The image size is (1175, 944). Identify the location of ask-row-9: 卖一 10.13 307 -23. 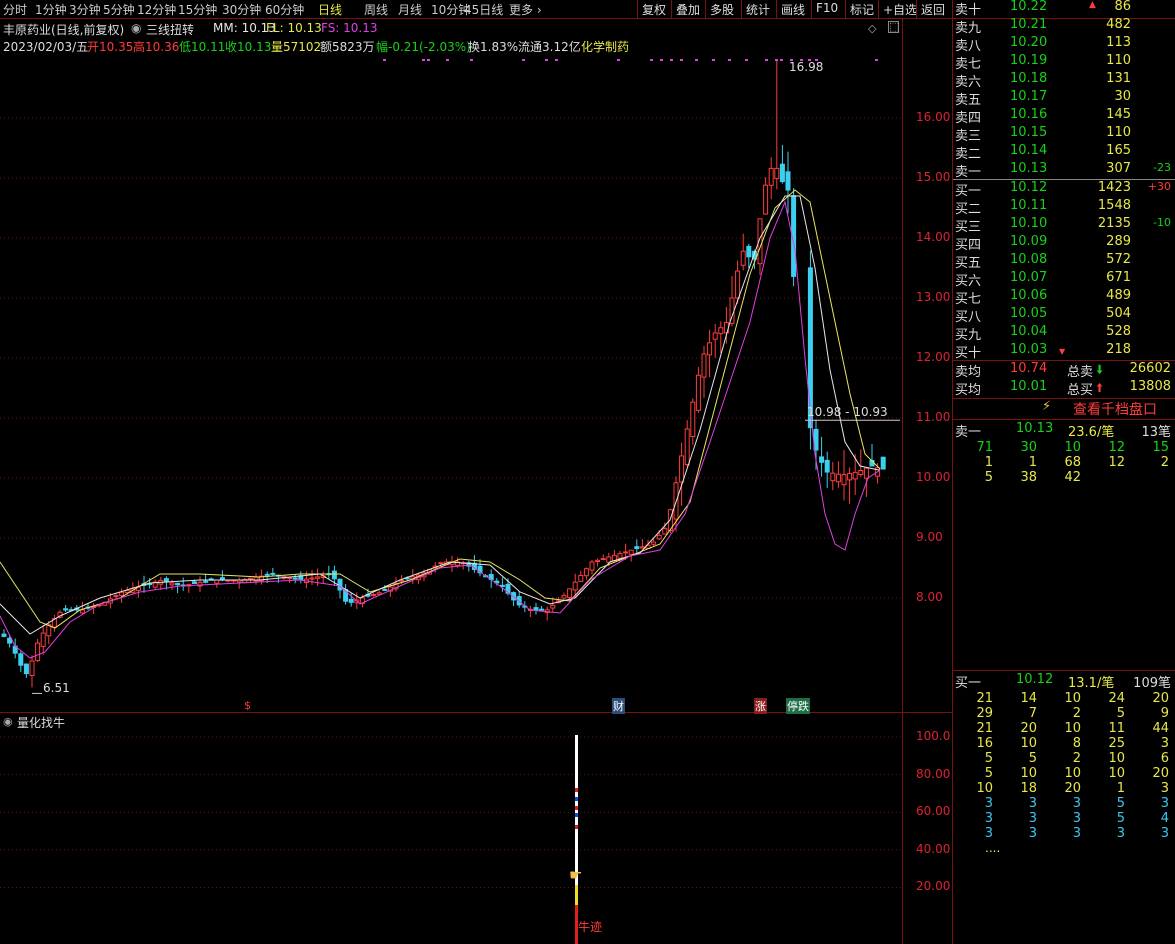
(1065, 170).